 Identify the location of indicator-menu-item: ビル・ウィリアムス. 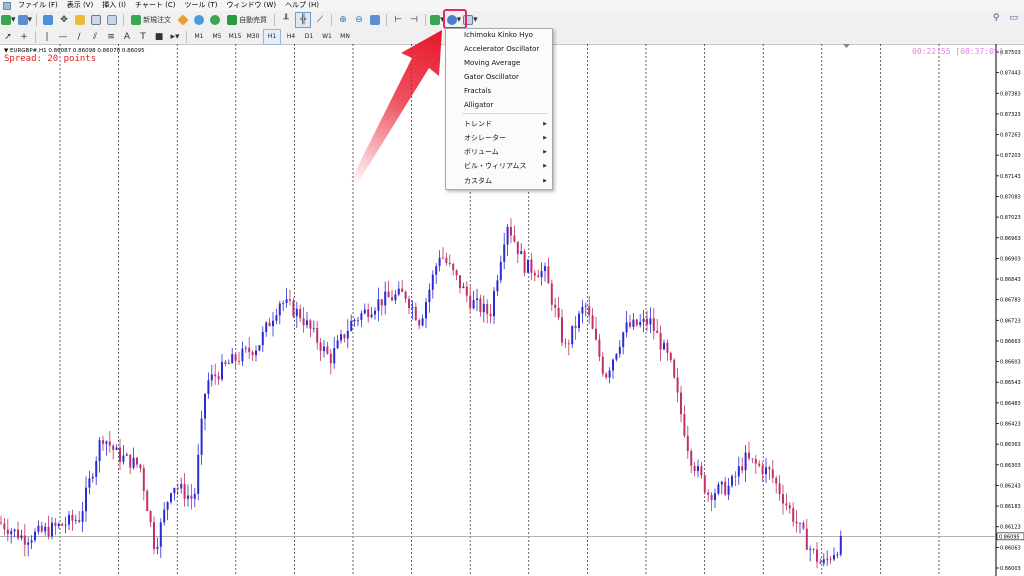
(495, 166).